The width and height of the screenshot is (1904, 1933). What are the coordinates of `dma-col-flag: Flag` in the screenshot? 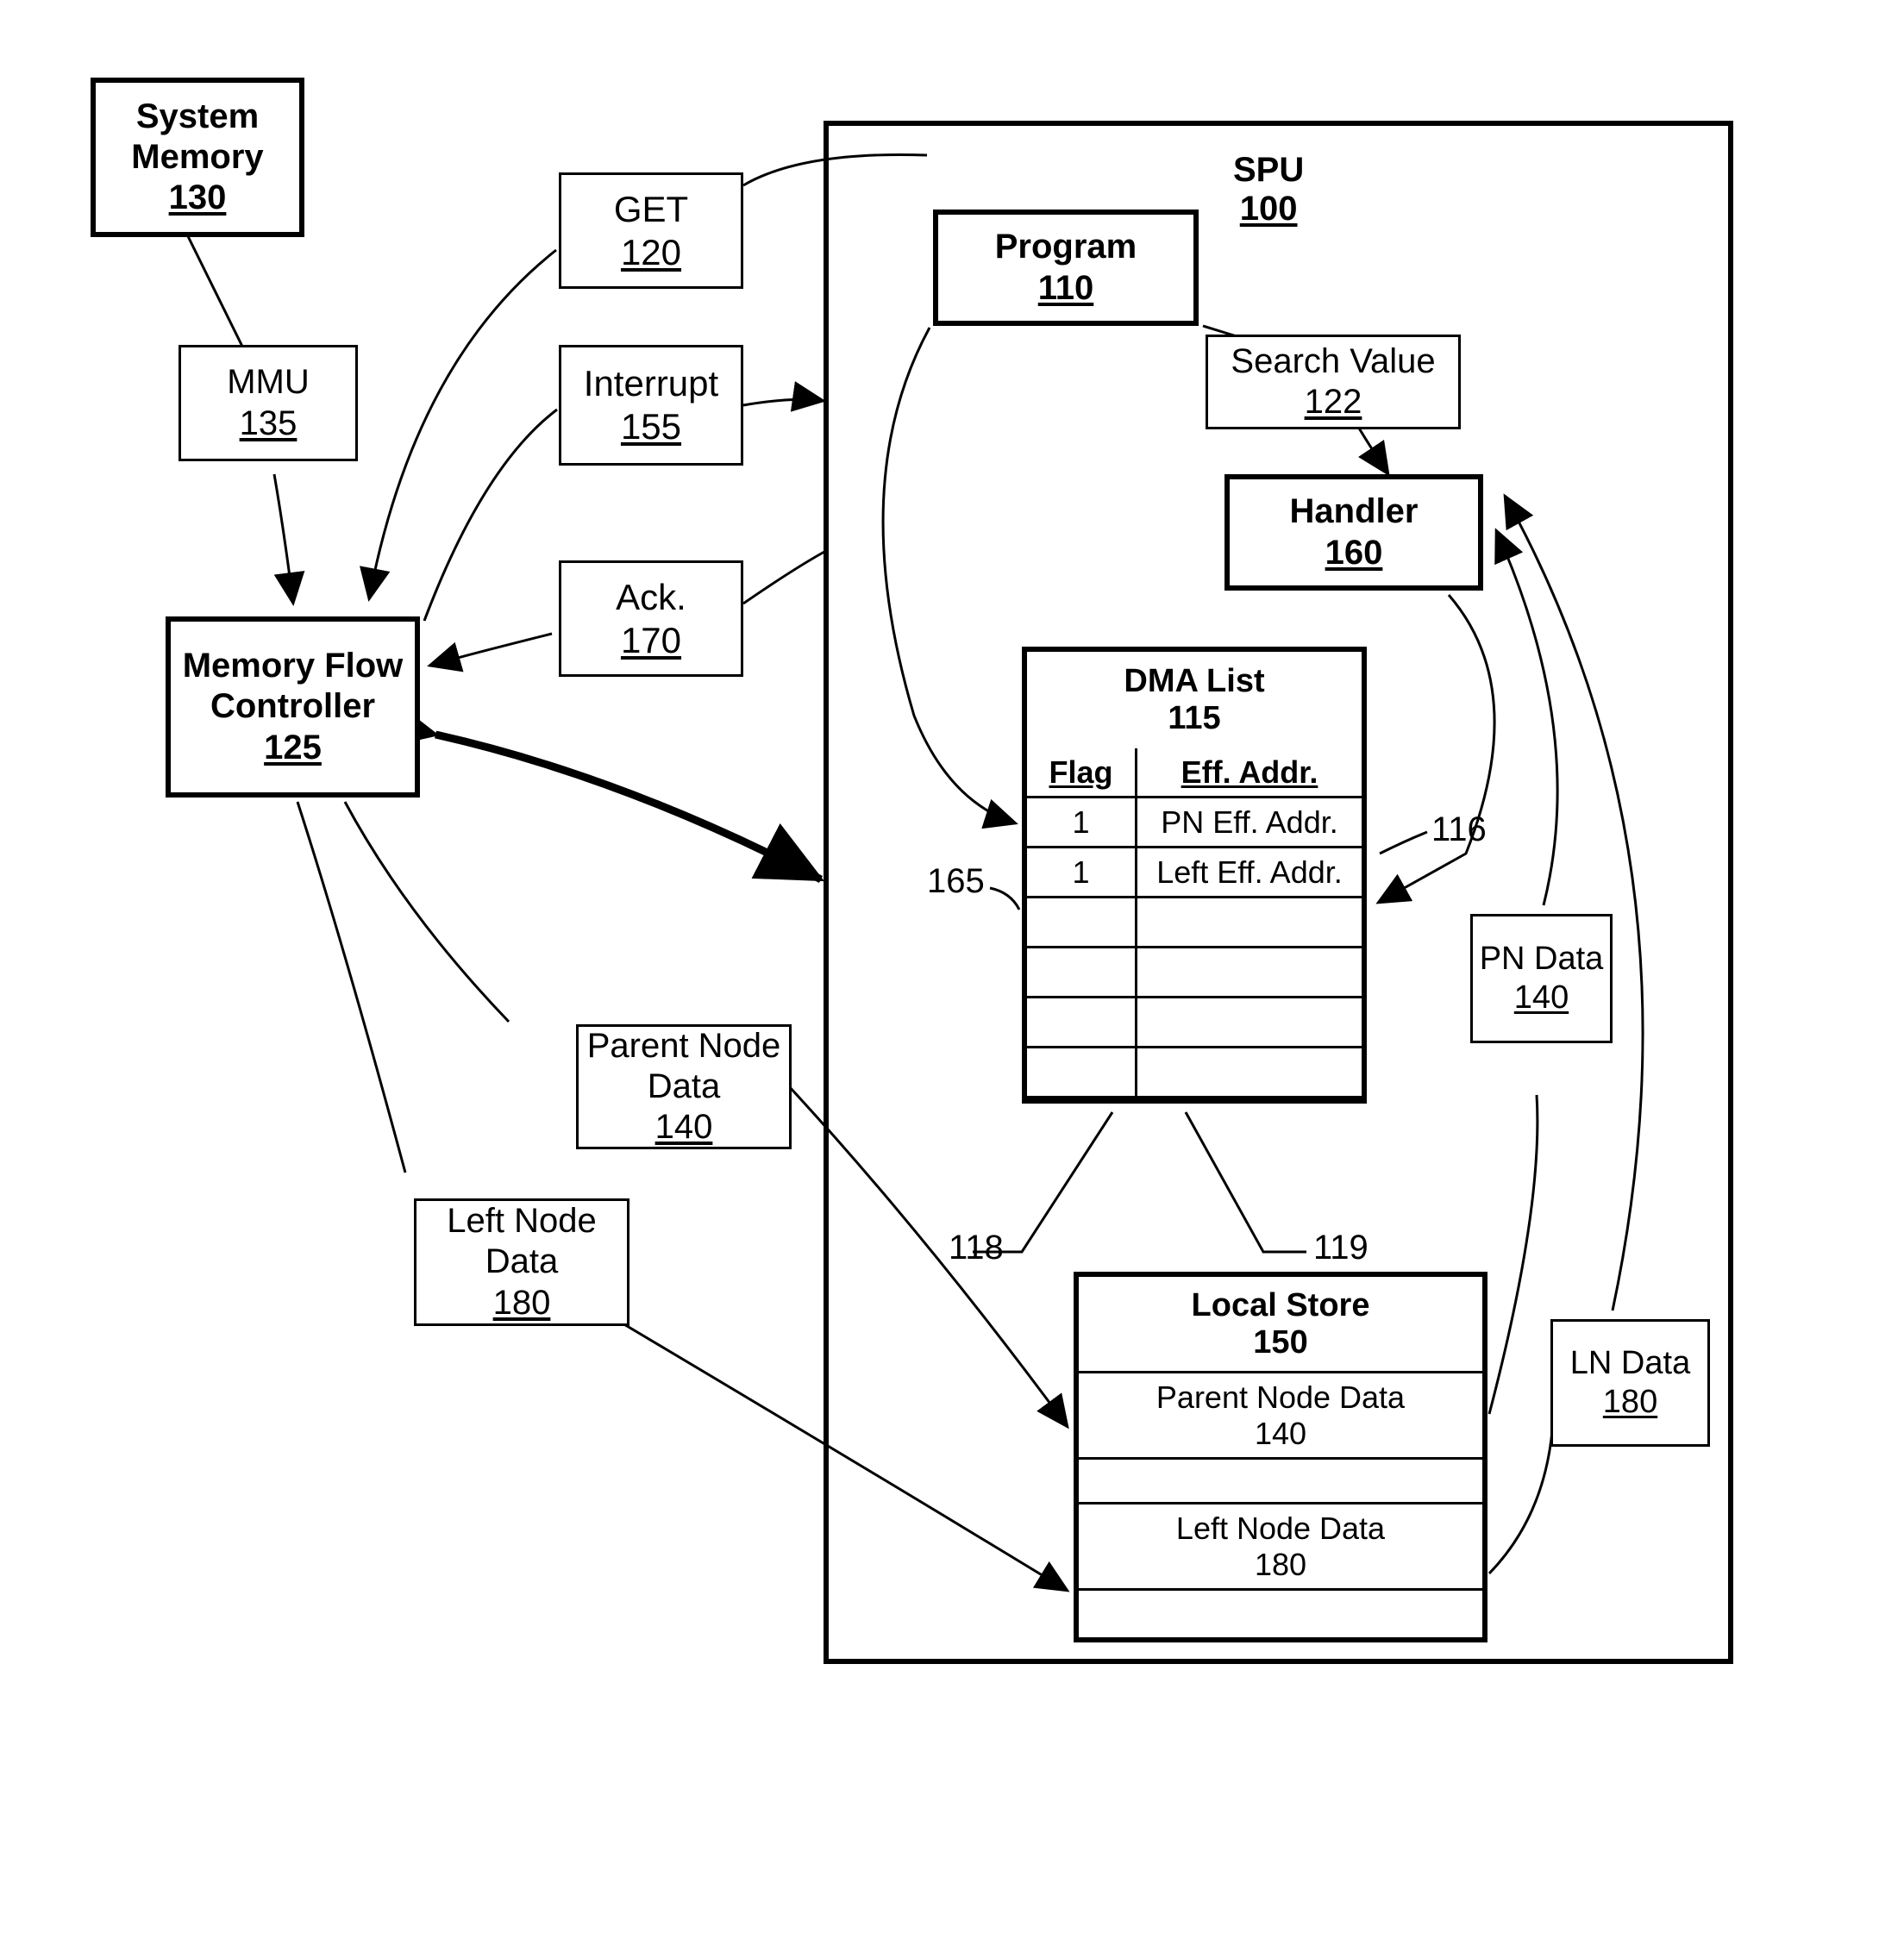 It's located at (1082, 773).